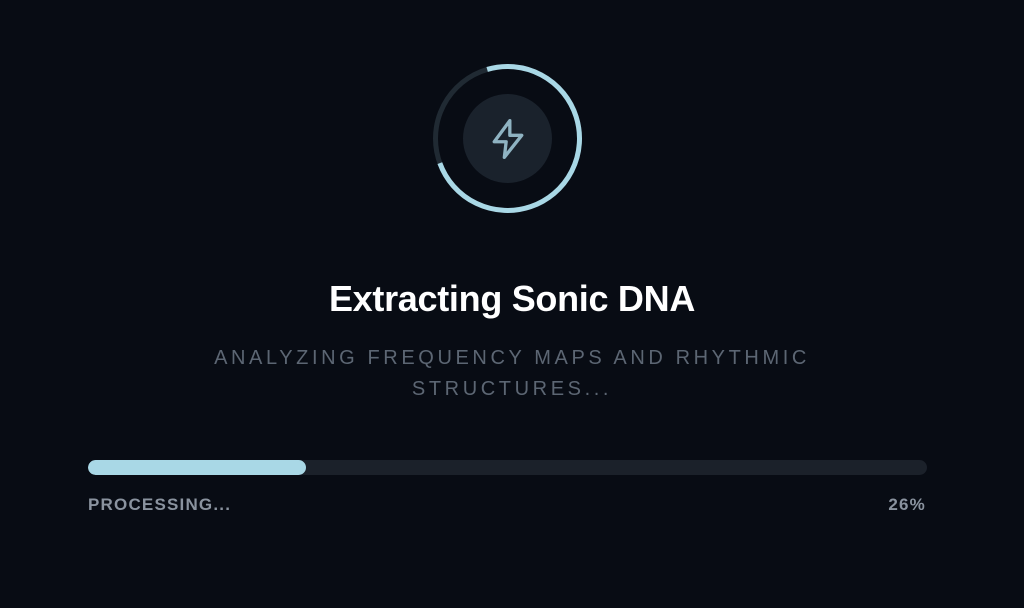  I want to click on progress-bar-fill, so click(197, 467).